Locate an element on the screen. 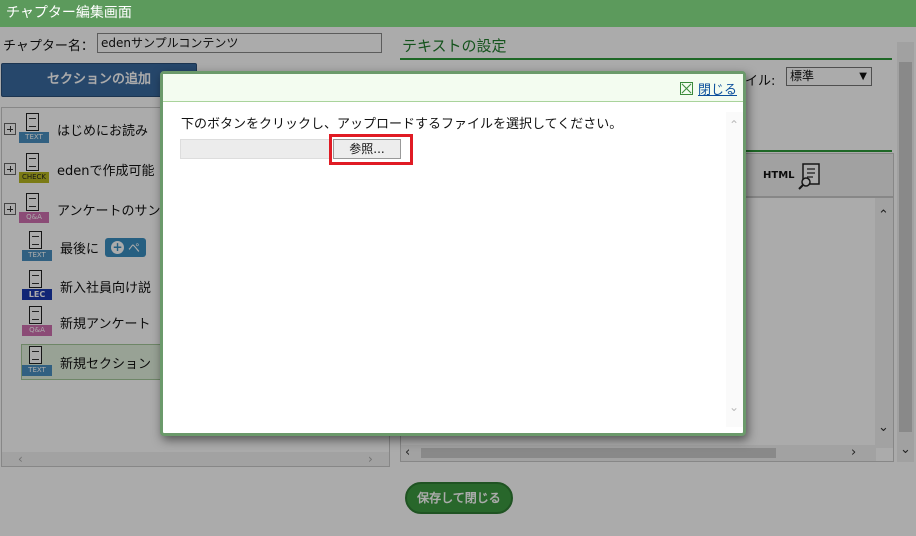 This screenshot has width=916, height=536. upload-instruction: 下のボタンをクリックし、アップロードするファイルを選択してください。 is located at coordinates (402, 124).